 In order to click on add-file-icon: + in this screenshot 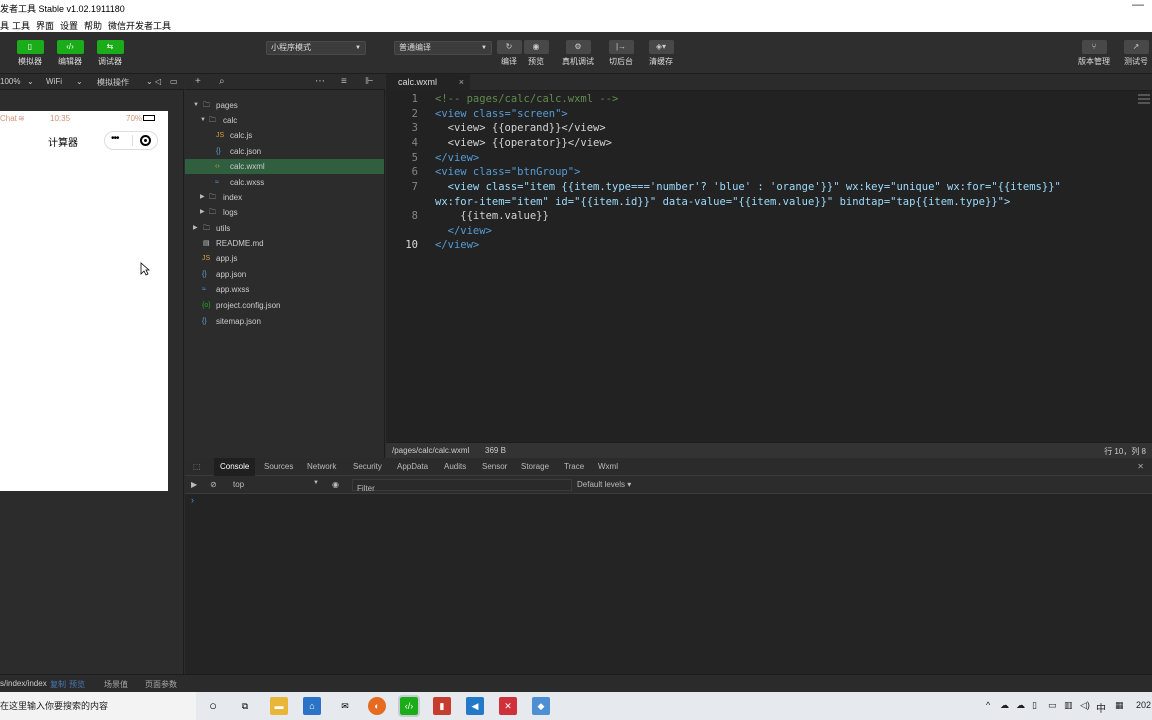, I will do `click(198, 81)`.